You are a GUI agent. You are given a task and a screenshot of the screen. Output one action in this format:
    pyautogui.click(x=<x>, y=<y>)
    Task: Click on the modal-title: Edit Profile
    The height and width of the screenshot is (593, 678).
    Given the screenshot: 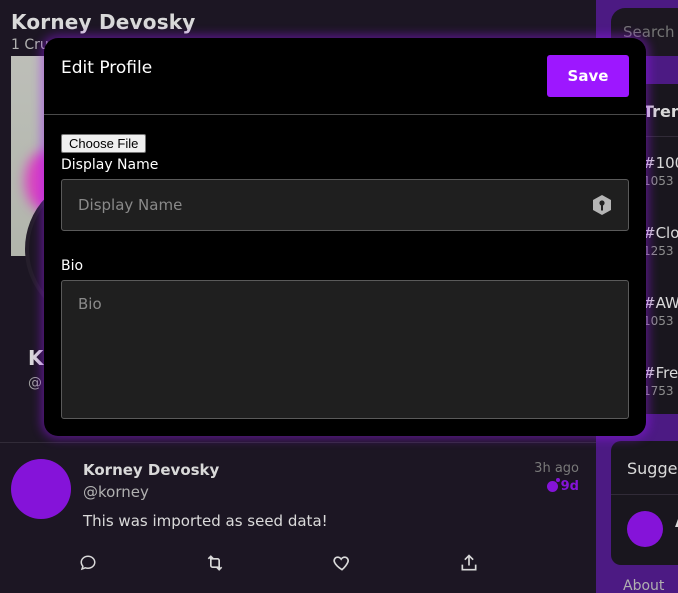 What is the action you would take?
    pyautogui.click(x=107, y=68)
    